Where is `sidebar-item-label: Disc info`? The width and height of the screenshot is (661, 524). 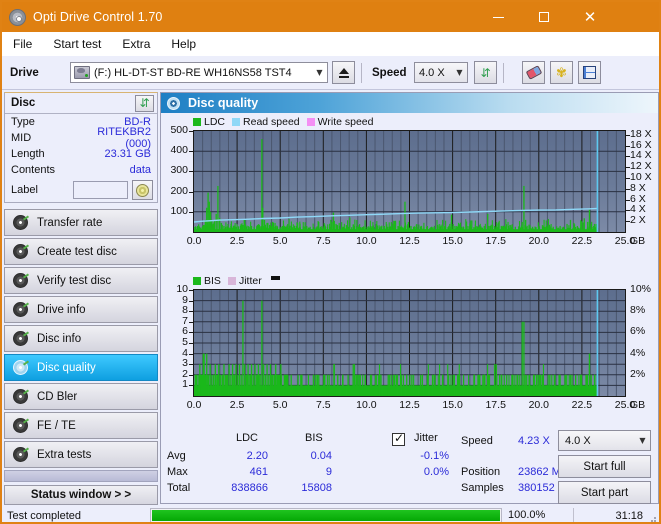 sidebar-item-label: Disc info is located at coordinates (59, 338).